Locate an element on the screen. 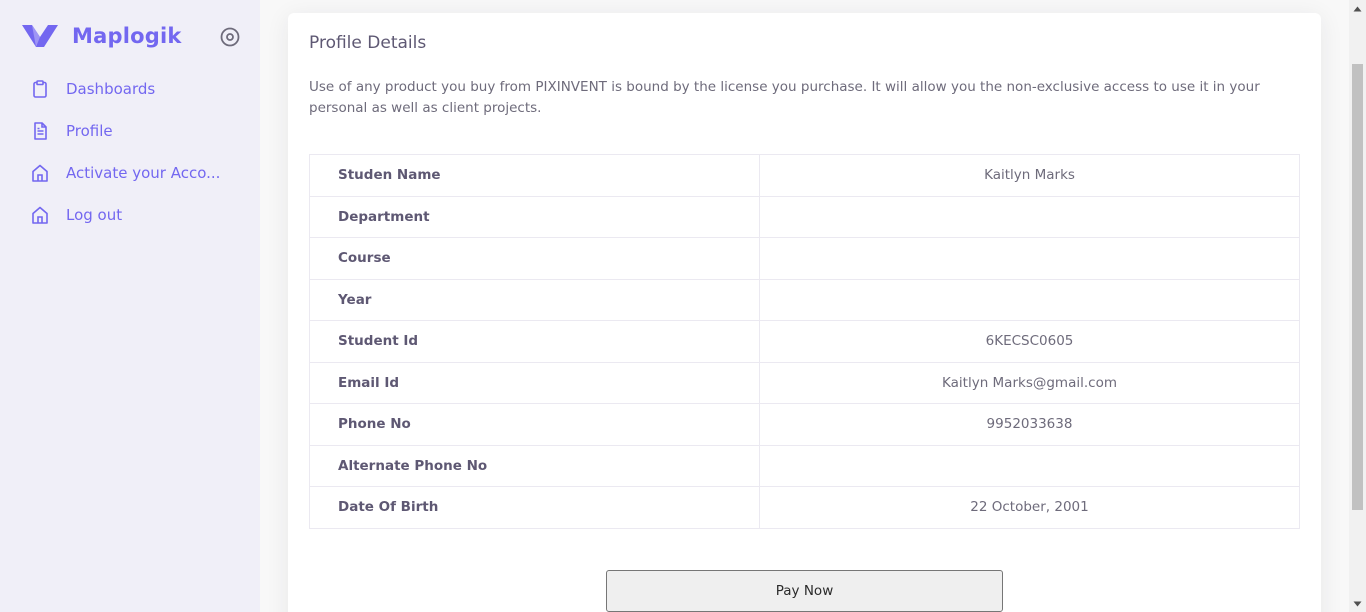 This screenshot has width=1366, height=612. brand-name: Maplogik is located at coordinates (127, 36).